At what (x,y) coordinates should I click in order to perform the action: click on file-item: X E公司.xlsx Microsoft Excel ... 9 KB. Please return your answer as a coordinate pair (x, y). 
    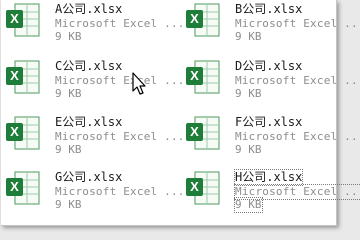
    Looking at the image, I should click on (92, 136).